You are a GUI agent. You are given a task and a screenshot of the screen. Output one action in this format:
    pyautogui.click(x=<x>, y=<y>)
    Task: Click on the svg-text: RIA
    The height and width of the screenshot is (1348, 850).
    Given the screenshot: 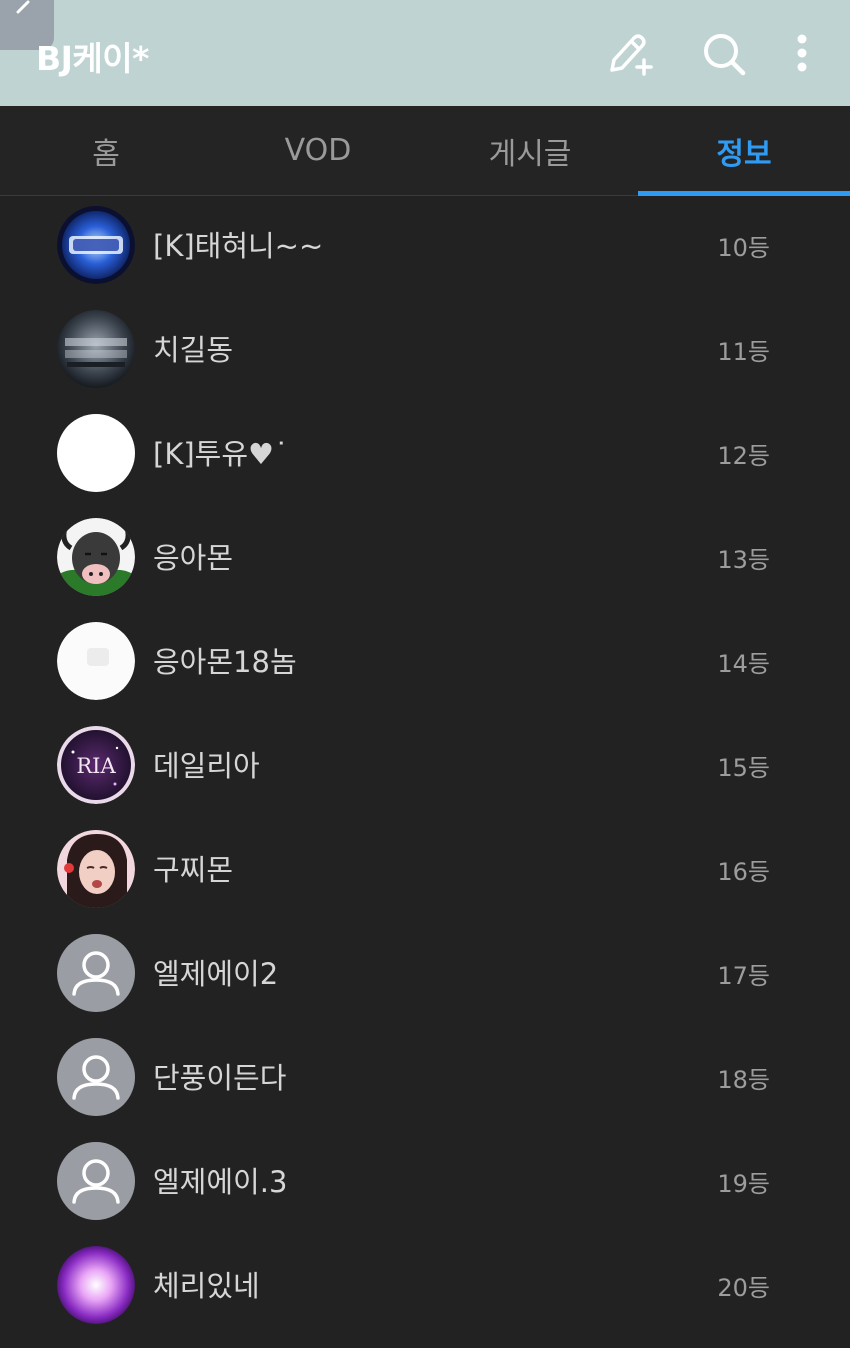 What is the action you would take?
    pyautogui.click(x=96, y=766)
    